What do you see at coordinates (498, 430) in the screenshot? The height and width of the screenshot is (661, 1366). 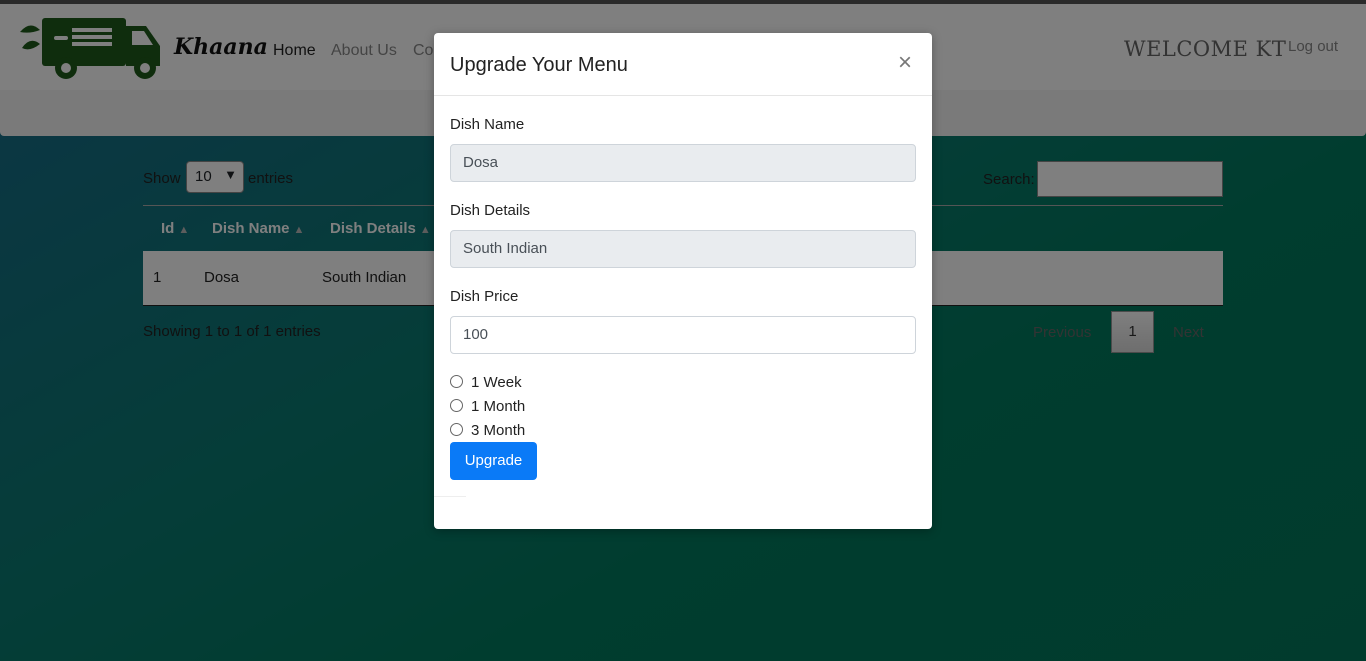 I see `option-label: 3 Month` at bounding box center [498, 430].